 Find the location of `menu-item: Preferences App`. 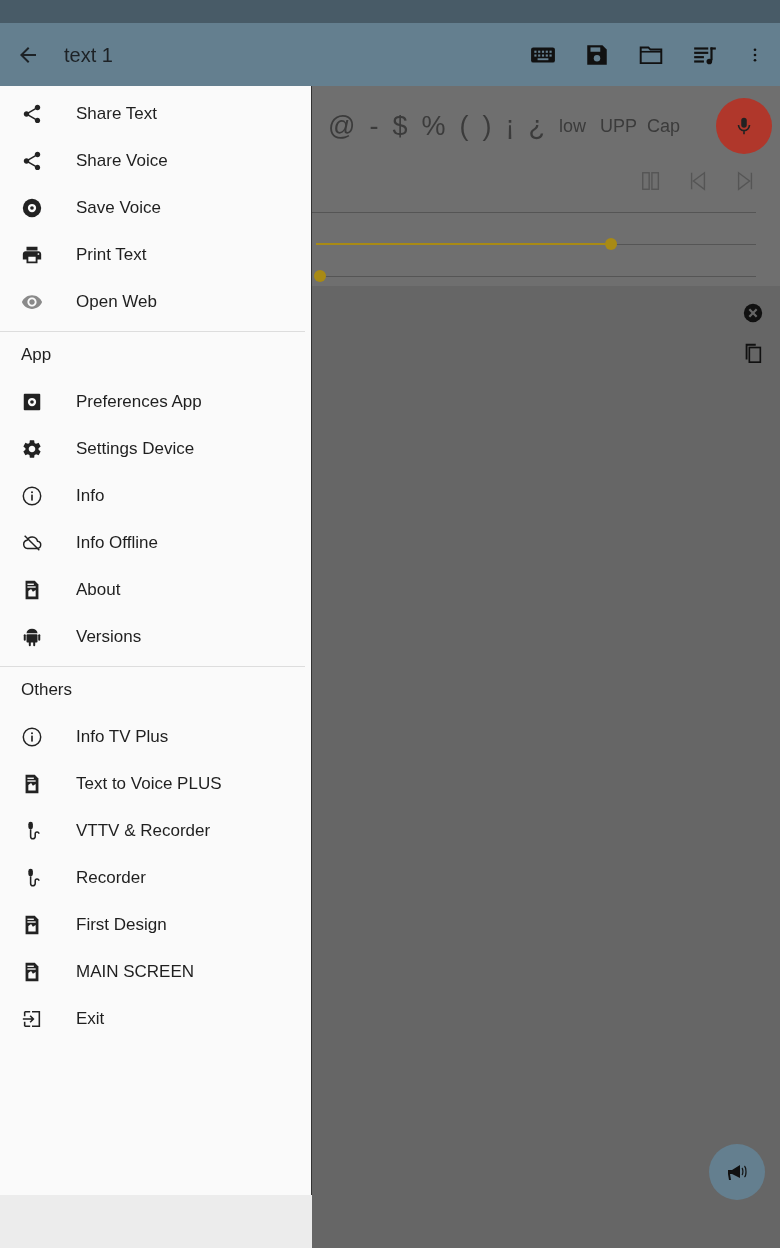

menu-item: Preferences App is located at coordinates (139, 401).